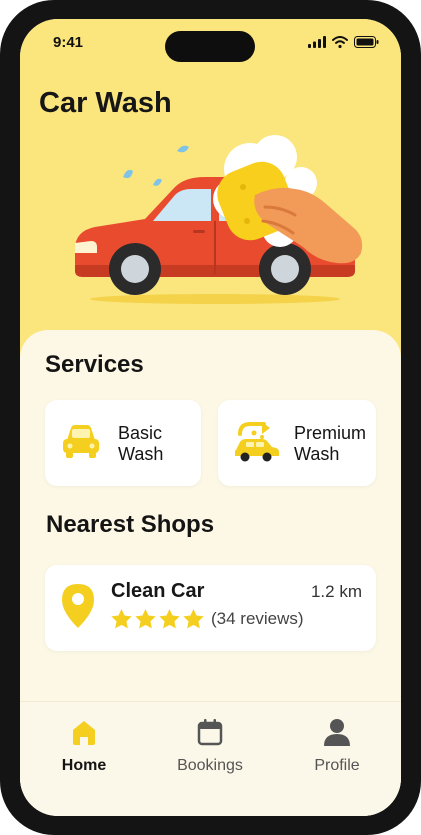  Describe the element at coordinates (81, 441) in the screenshot. I see `car-front-icon` at that location.